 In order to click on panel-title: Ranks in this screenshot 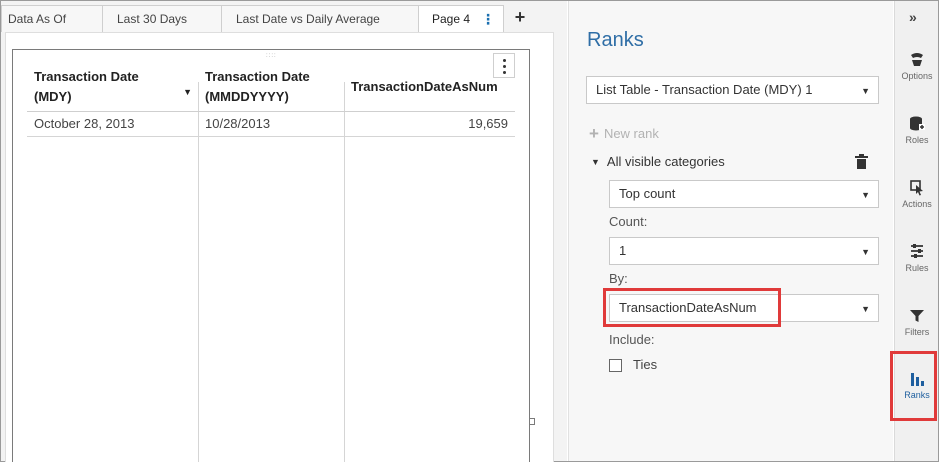, I will do `click(615, 40)`.